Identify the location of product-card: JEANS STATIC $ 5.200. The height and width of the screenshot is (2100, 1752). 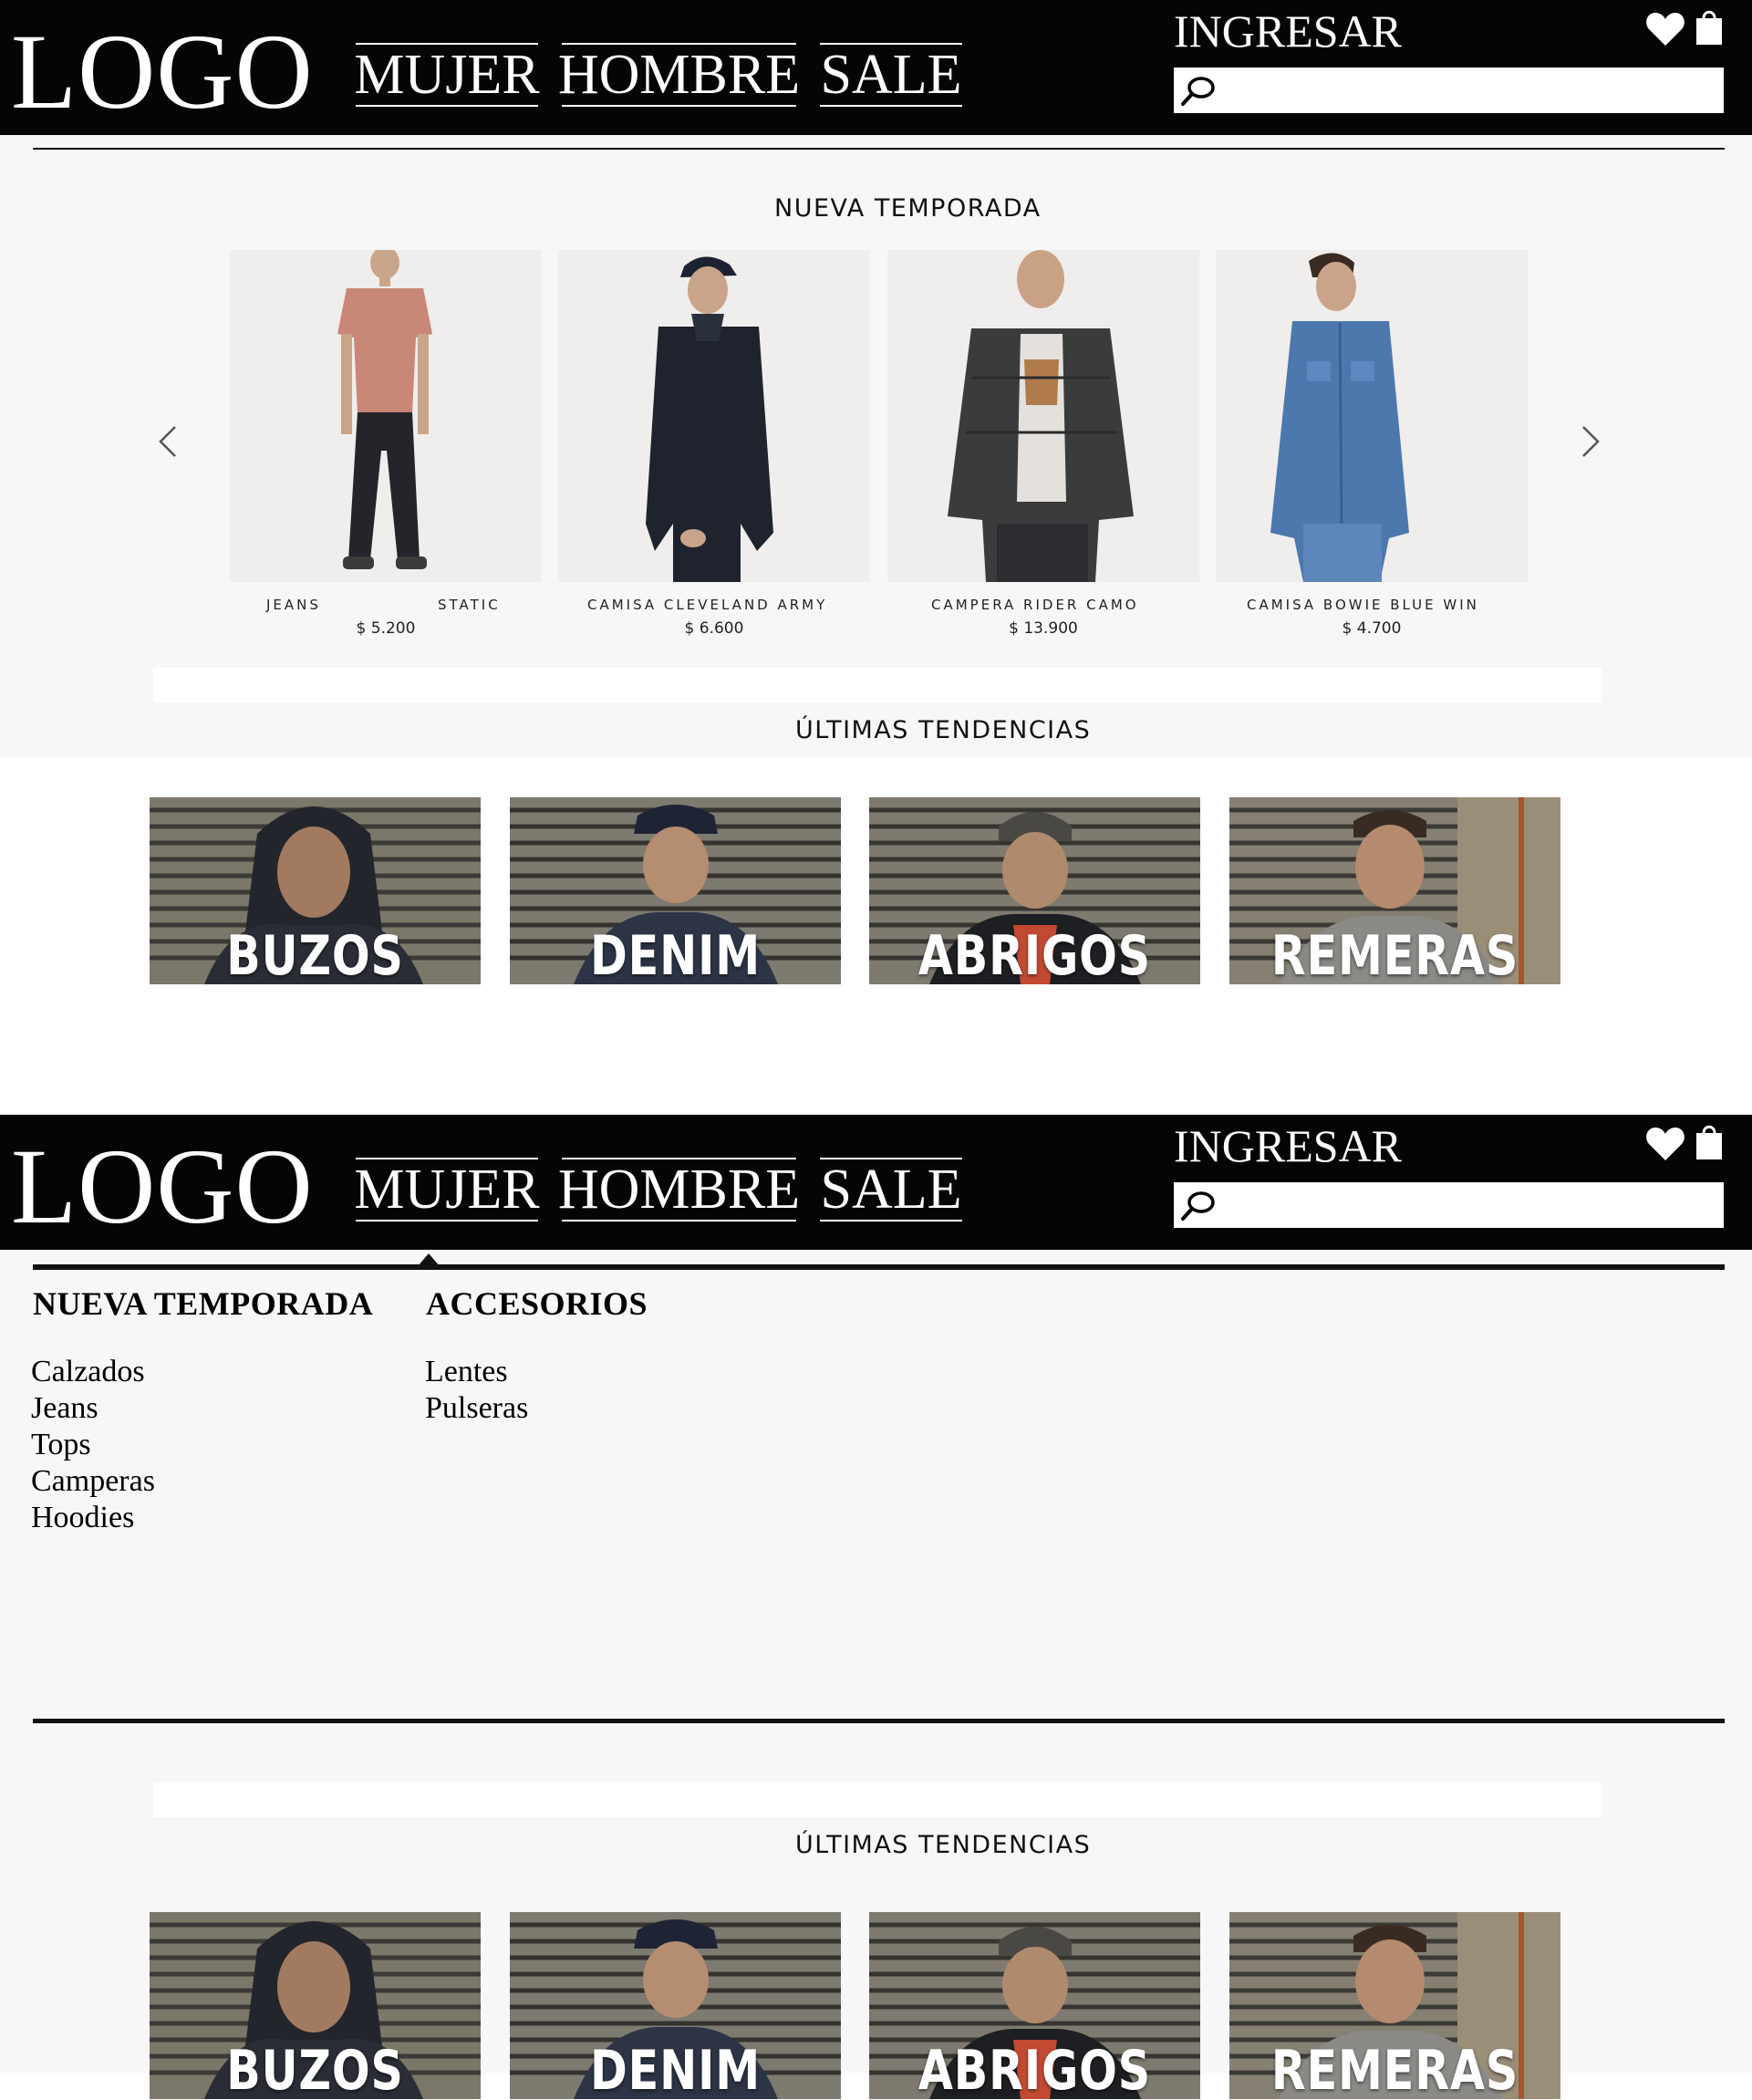
(386, 444).